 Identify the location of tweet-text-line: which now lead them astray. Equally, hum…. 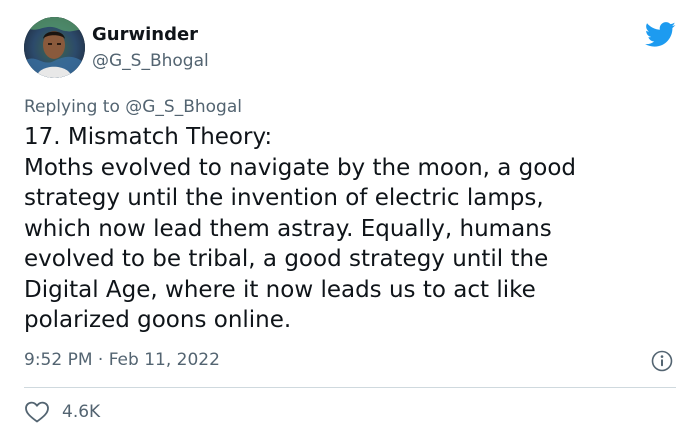
(288, 228).